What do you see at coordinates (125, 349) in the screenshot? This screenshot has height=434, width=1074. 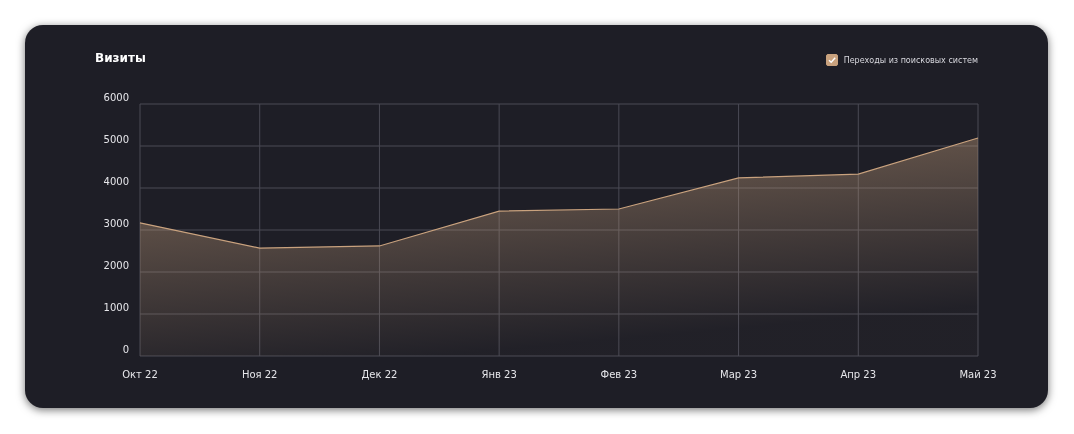 I see `y-axis-label: 0` at bounding box center [125, 349].